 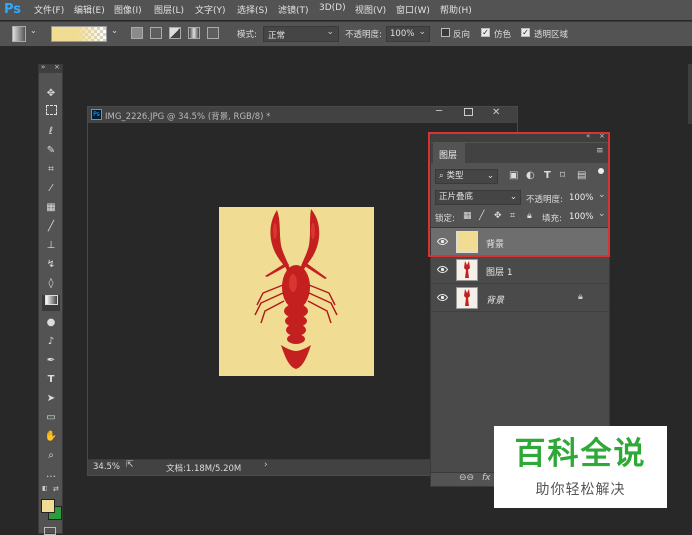 What do you see at coordinates (530, 175) in the screenshot?
I see `adjustment-filter-icon: ◐` at bounding box center [530, 175].